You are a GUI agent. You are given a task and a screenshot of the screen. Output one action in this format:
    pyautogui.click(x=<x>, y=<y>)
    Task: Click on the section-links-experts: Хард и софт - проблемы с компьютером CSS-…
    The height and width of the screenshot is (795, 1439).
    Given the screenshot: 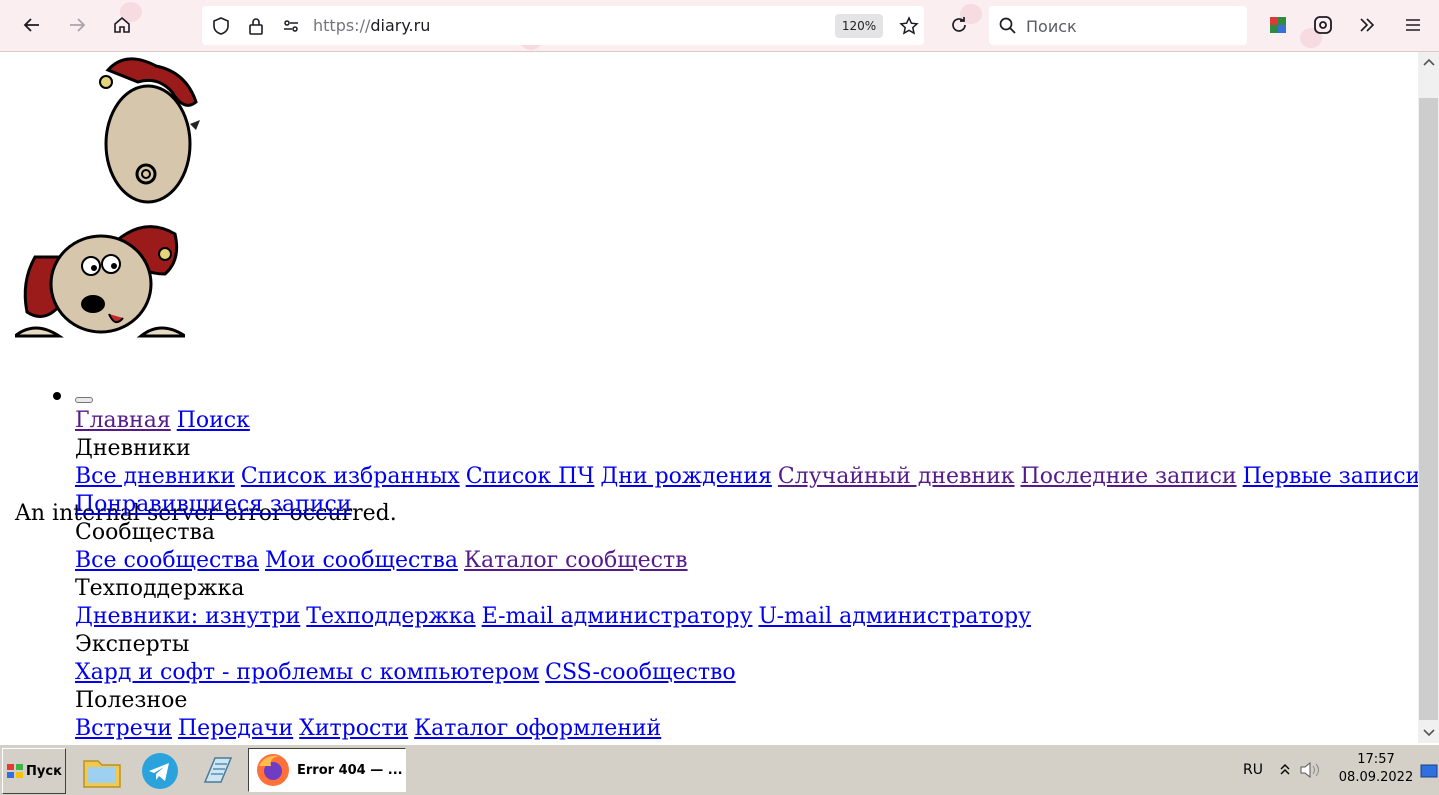 What is the action you would take?
    pyautogui.click(x=746, y=673)
    